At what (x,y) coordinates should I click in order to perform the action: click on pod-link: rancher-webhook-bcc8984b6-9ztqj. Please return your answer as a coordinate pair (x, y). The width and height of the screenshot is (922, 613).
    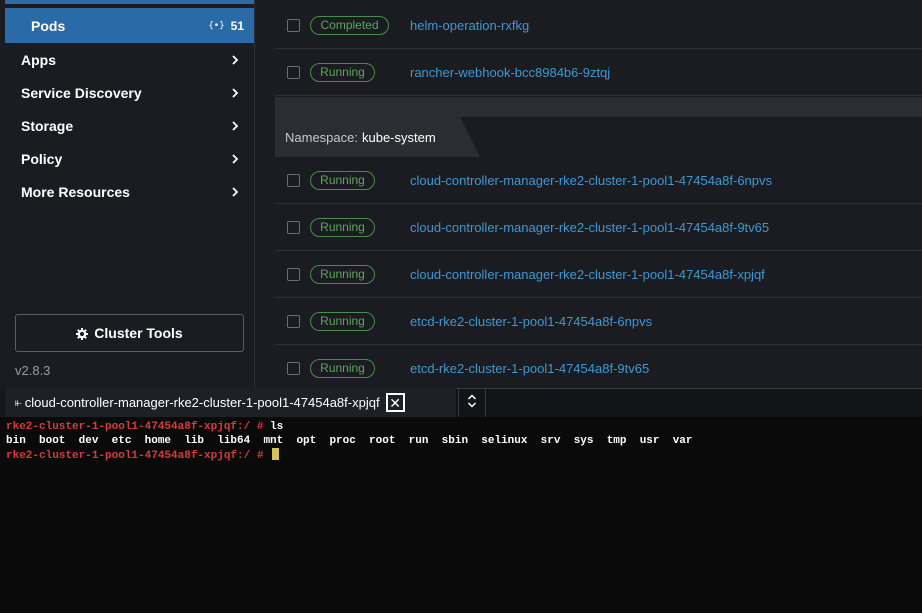
    Looking at the image, I should click on (510, 72).